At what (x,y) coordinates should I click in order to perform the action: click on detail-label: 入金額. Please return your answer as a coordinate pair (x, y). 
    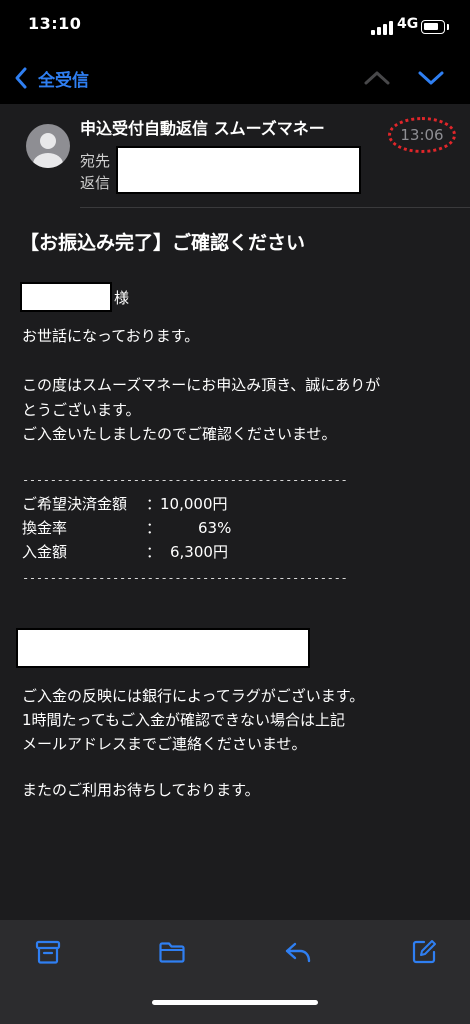
    Looking at the image, I should click on (45, 552).